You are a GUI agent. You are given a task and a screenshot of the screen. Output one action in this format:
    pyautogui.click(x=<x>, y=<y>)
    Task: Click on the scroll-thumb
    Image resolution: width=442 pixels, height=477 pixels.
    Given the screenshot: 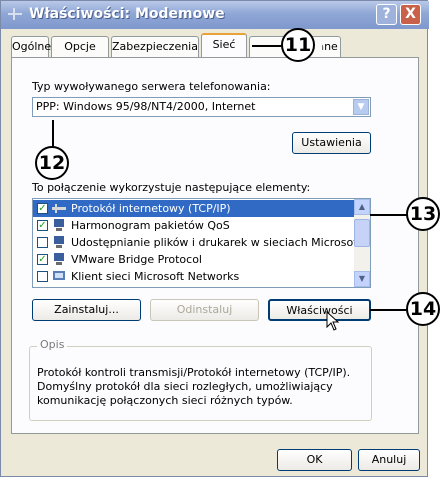 What is the action you would take?
    pyautogui.click(x=362, y=233)
    